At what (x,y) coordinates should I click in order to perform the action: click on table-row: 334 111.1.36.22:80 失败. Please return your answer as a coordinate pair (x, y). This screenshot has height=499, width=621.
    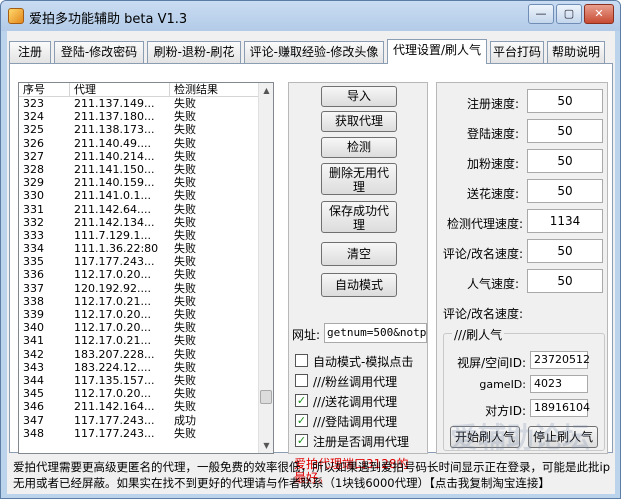
    Looking at the image, I should click on (139, 248).